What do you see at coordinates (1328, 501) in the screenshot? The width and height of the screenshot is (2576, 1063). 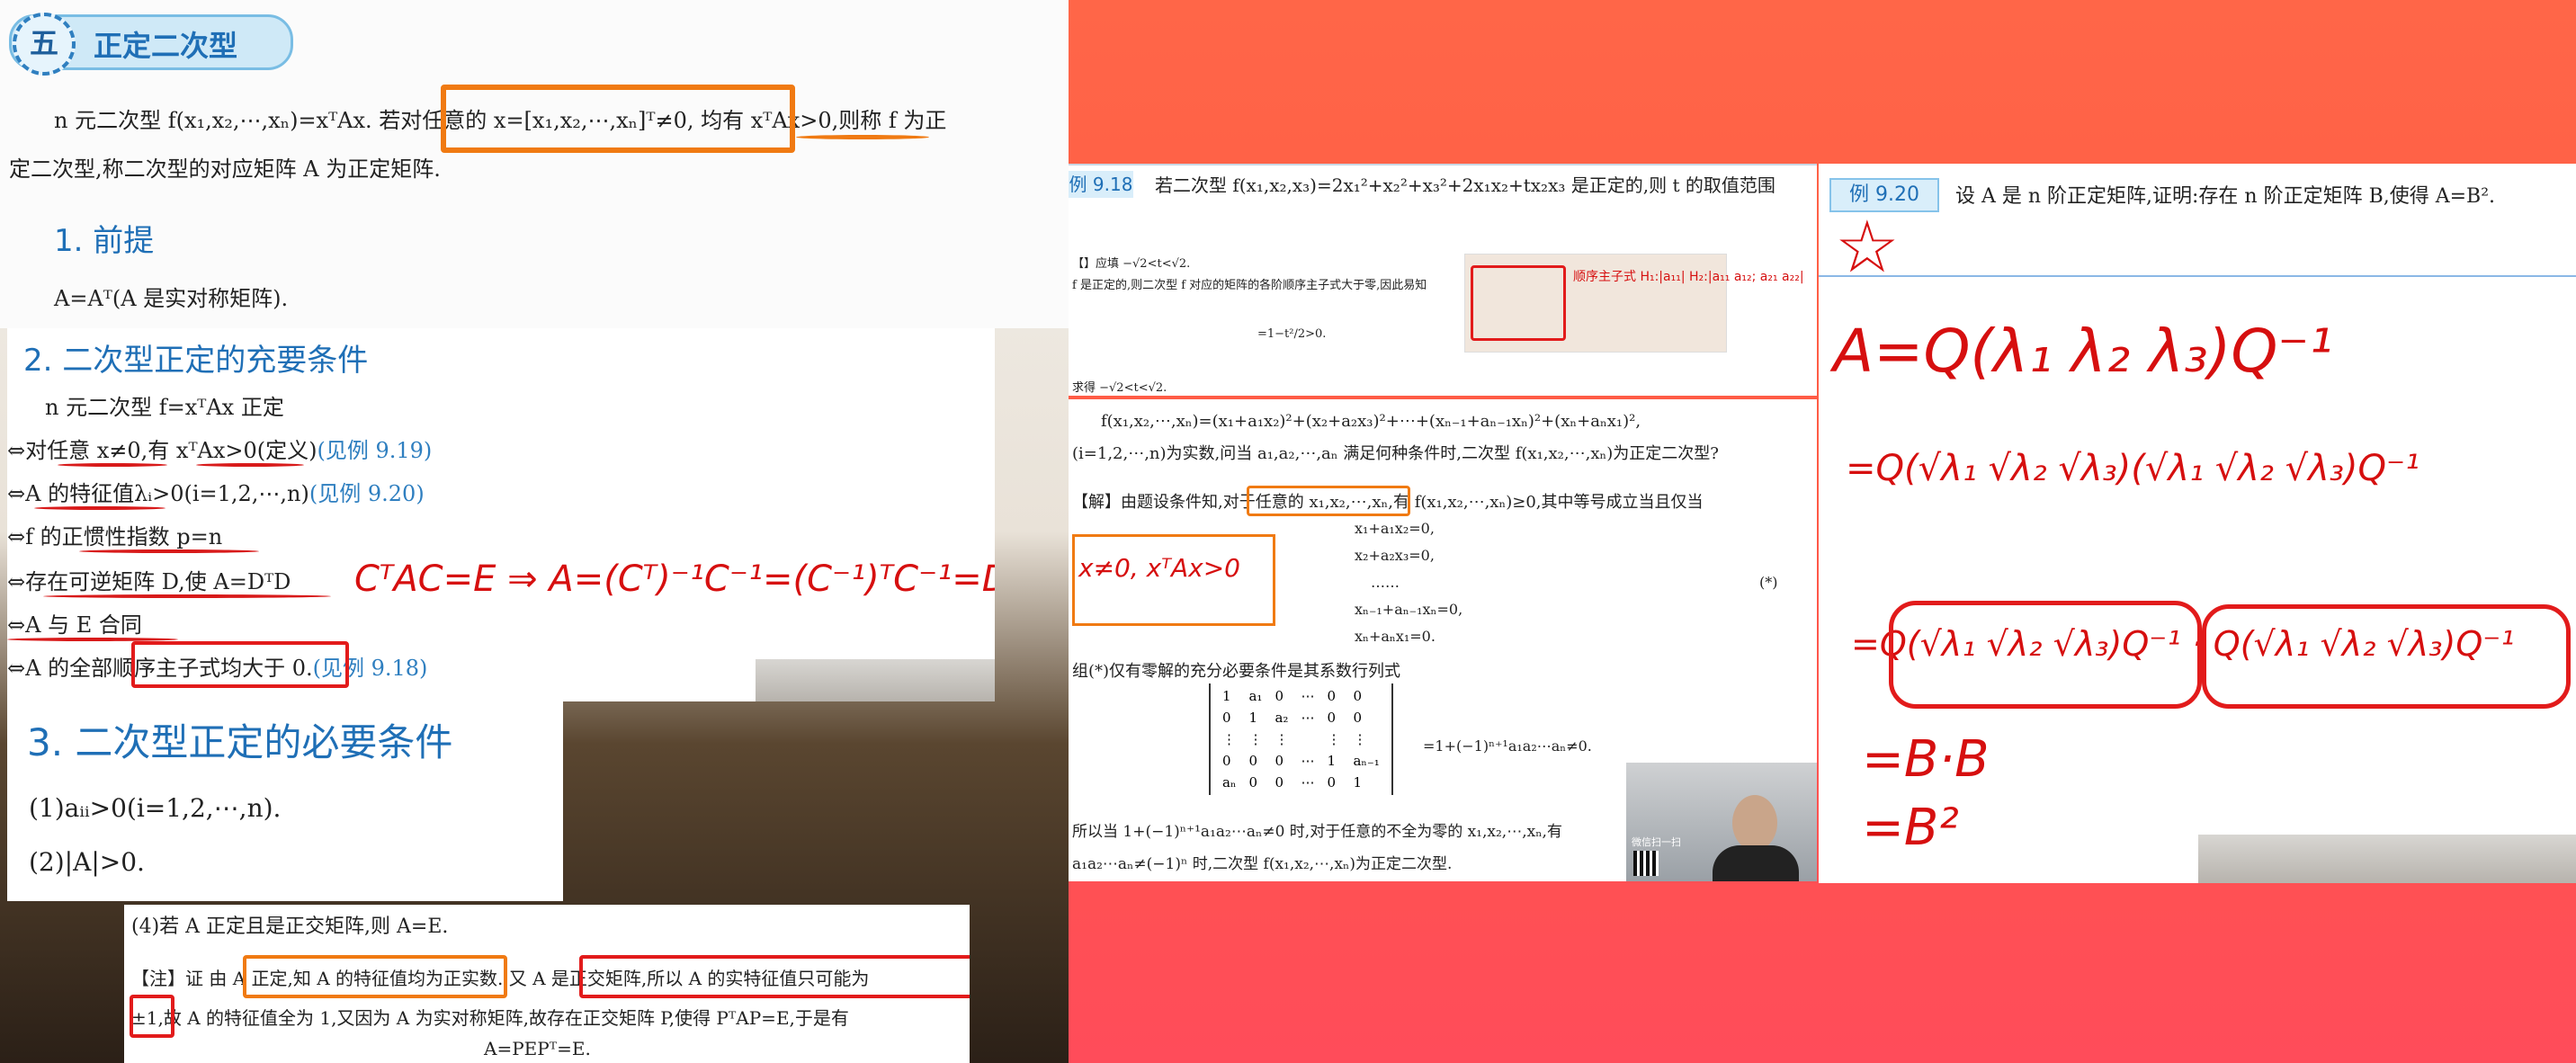 I see `highlight-any-x-mid` at bounding box center [1328, 501].